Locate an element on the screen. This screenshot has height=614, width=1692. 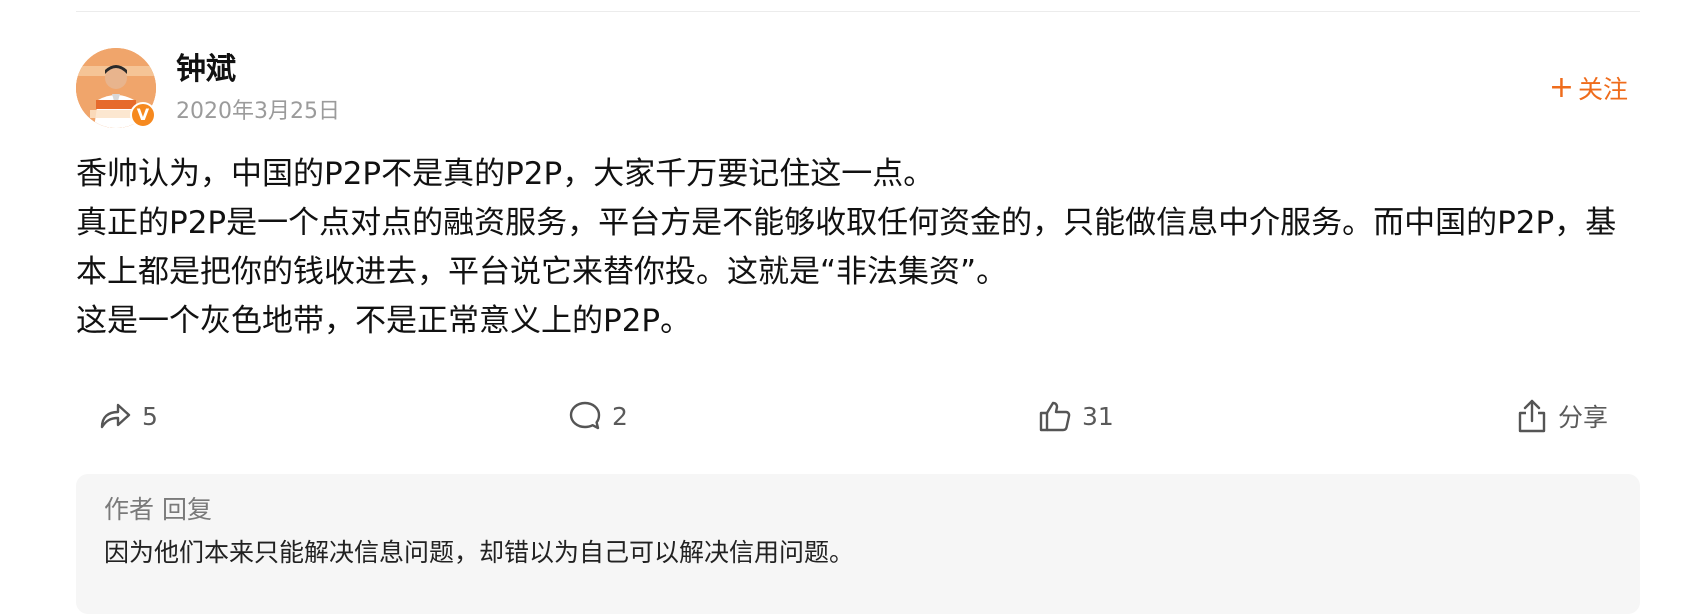
plus-icon: + is located at coordinates (1561, 87).